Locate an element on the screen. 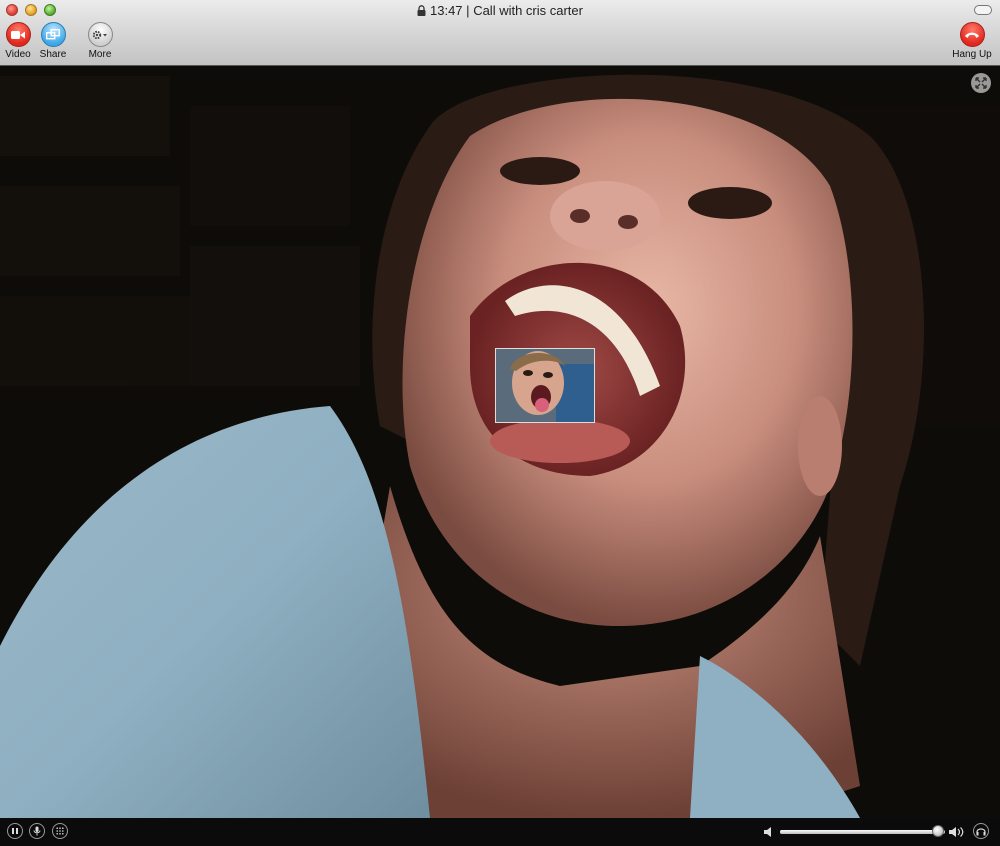  phone-hangup-icon is located at coordinates (972, 35).